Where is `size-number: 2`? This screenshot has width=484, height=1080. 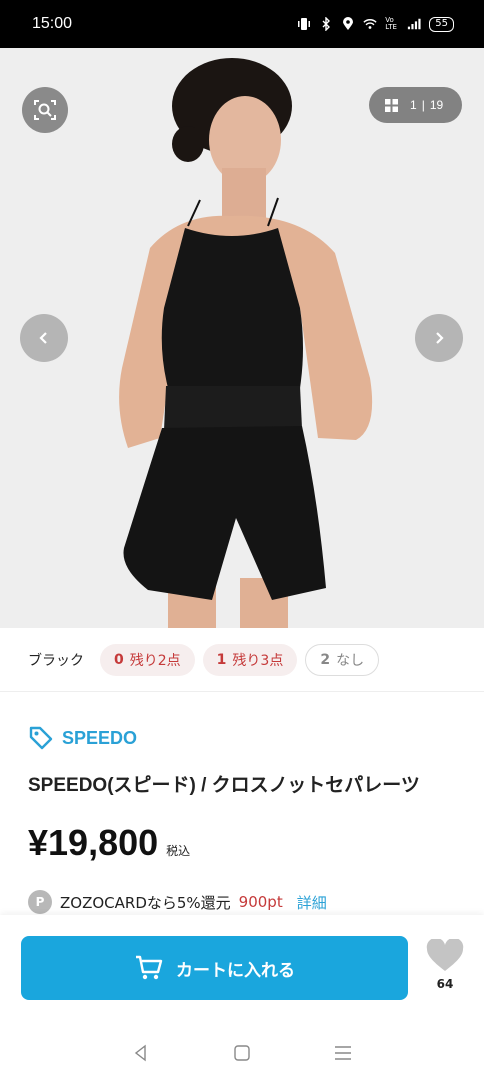
size-number: 2 is located at coordinates (325, 659).